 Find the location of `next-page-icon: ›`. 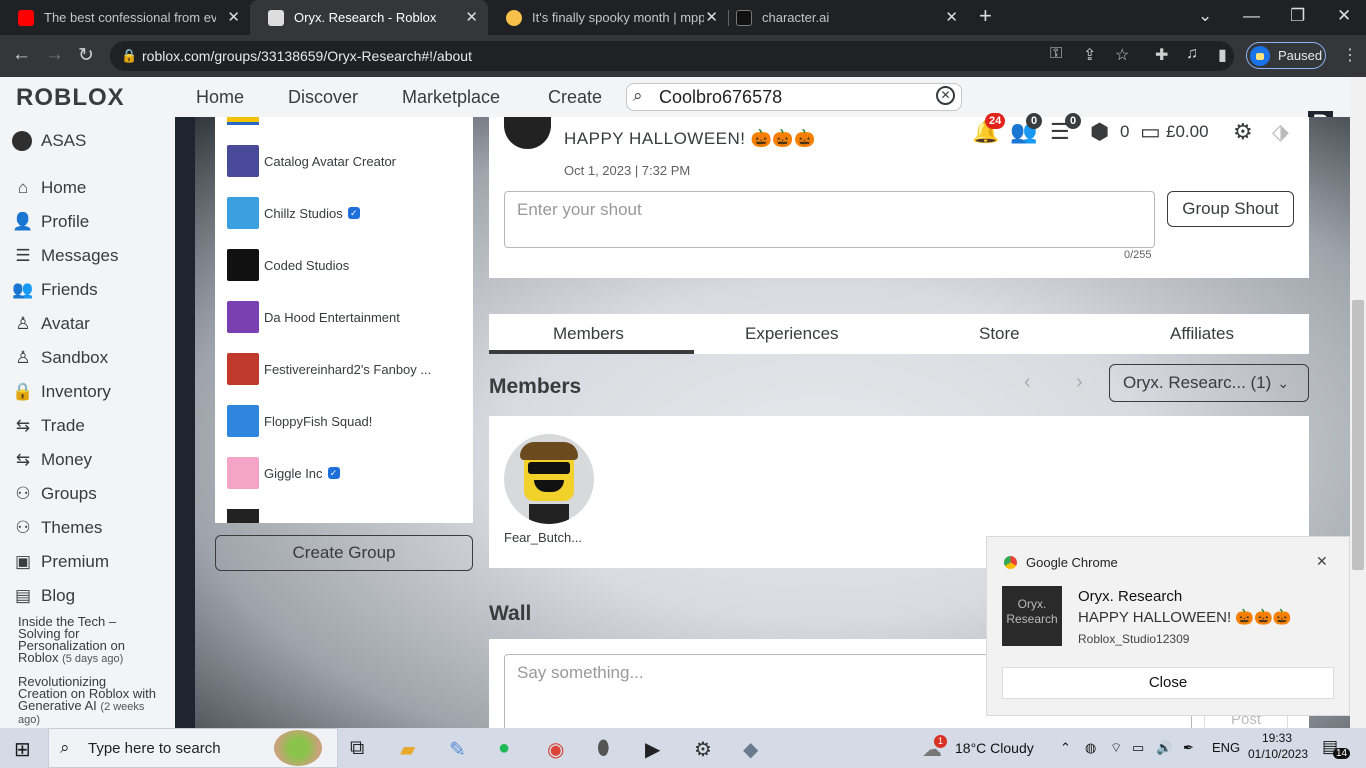

next-page-icon: › is located at coordinates (1079, 382).